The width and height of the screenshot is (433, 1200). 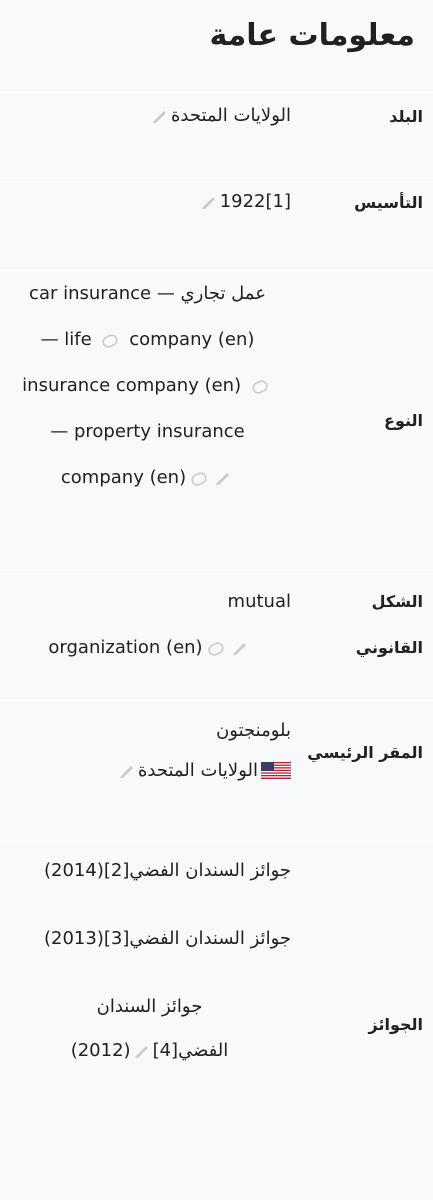 What do you see at coordinates (149, 1007) in the screenshot?
I see `award-2012-line1: جوائز السندان` at bounding box center [149, 1007].